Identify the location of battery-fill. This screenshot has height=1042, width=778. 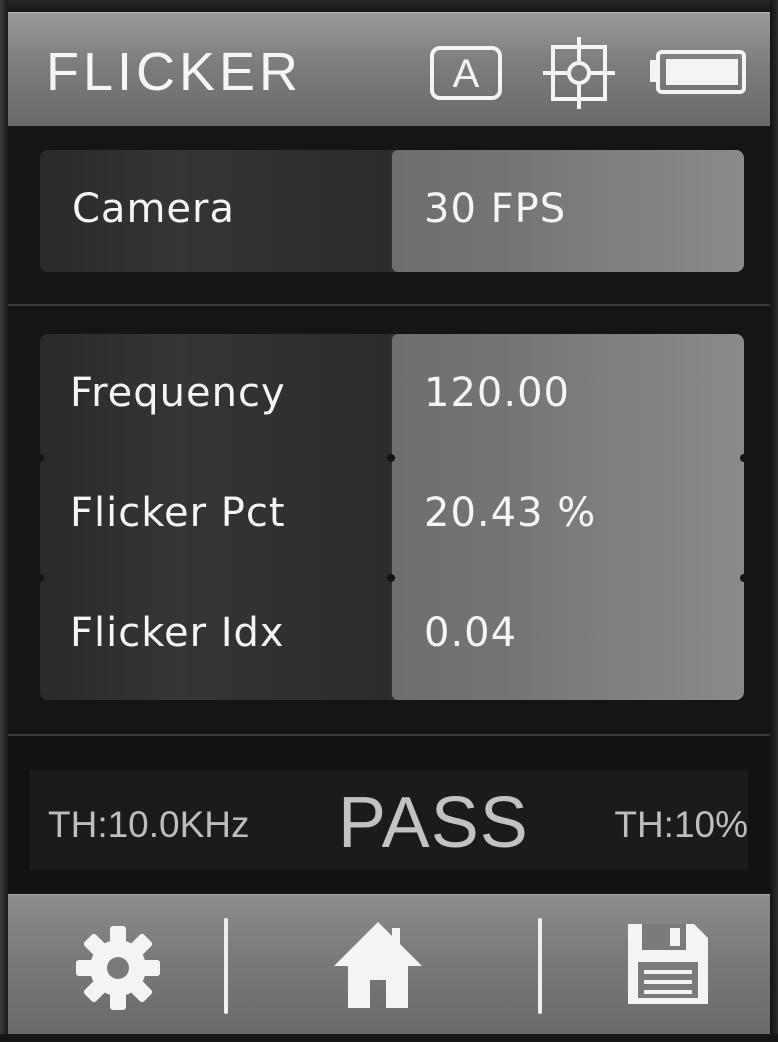
(702, 72).